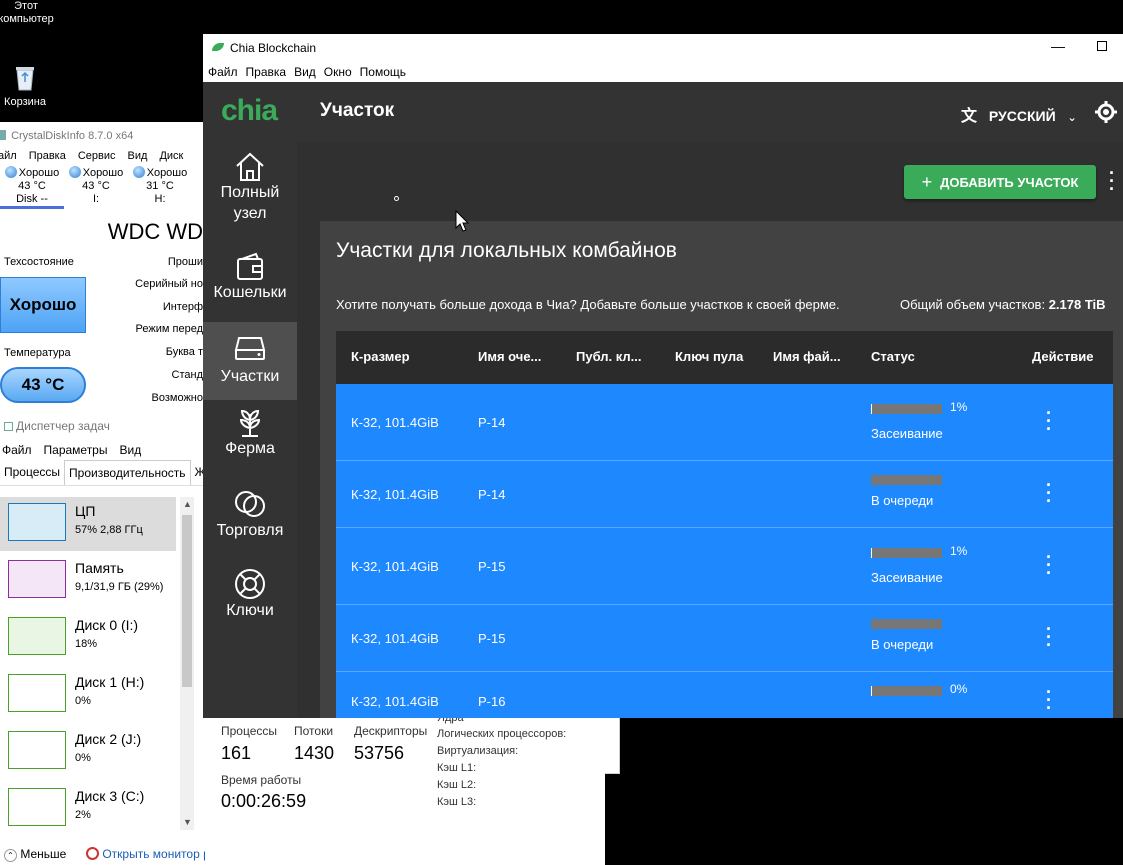 Image resolution: width=1123 pixels, height=865 pixels. Describe the element at coordinates (88, 695) in the screenshot. I see `performance-item: Диск 1 (H:) 0%` at that location.